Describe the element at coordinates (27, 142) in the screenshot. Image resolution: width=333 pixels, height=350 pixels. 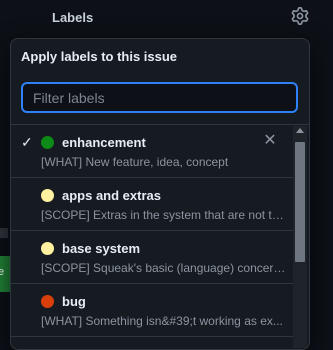
I see `check-icon: ✓` at that location.